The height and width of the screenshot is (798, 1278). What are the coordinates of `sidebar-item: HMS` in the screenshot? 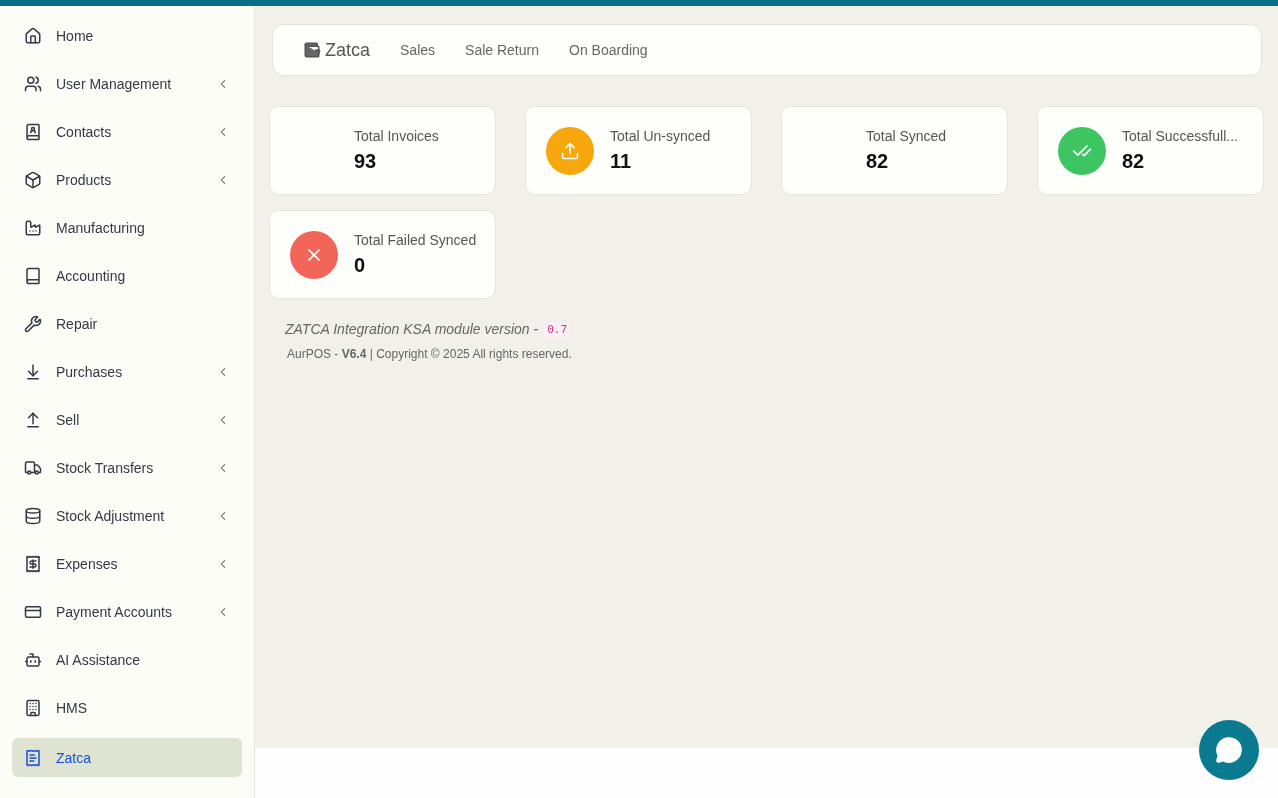 It's located at (127, 708).